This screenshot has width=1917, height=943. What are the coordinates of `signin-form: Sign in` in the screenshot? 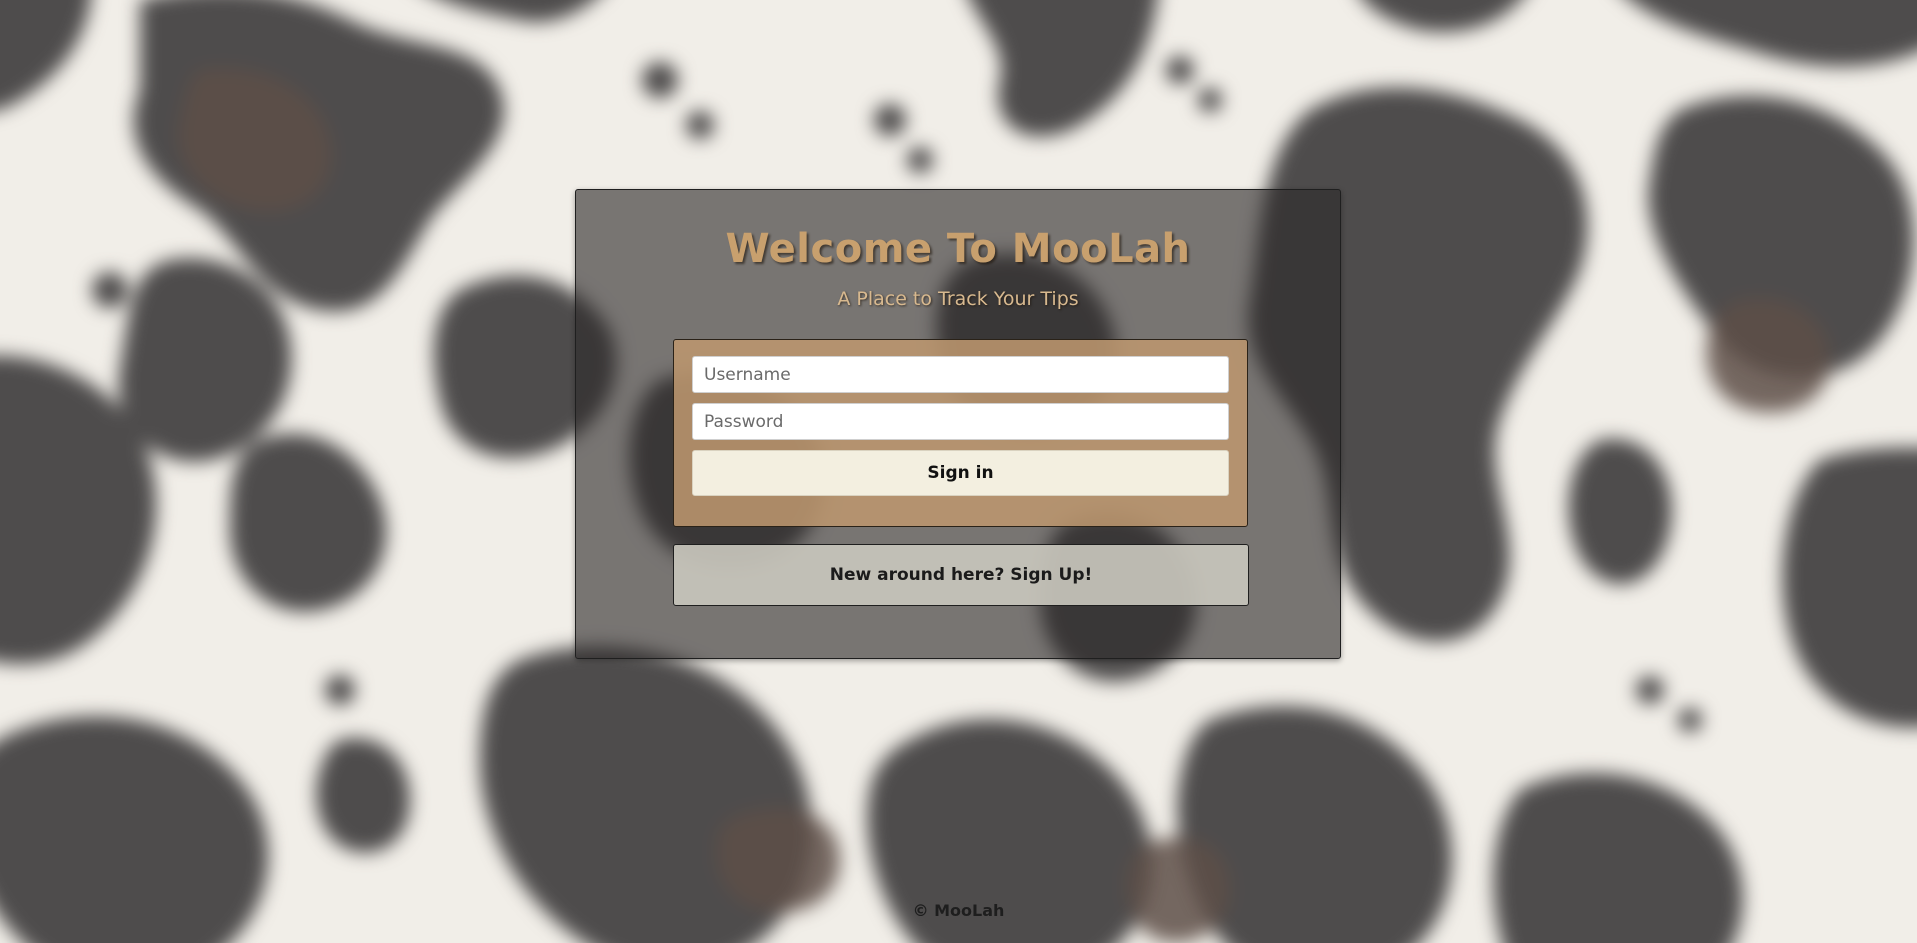 It's located at (960, 433).